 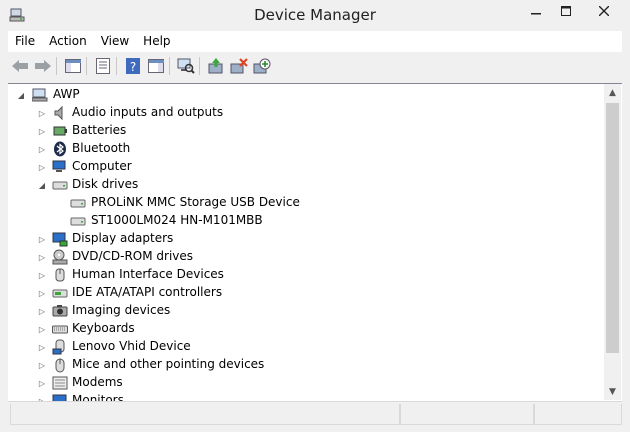 What do you see at coordinates (147, 292) in the screenshot?
I see `tree-node-label: IDE ATA/ATAPI controllers` at bounding box center [147, 292].